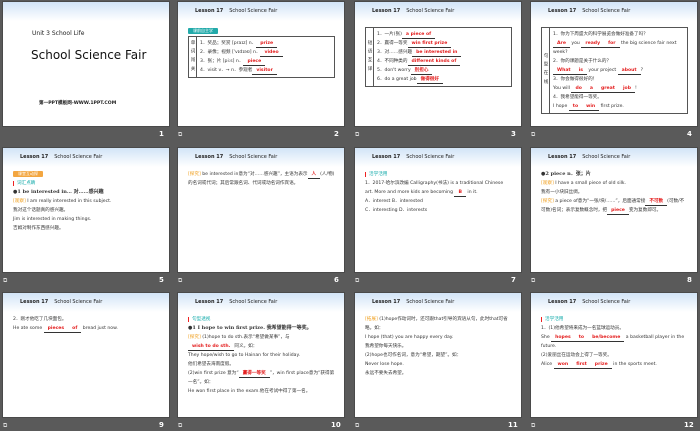  I want to click on text-line: 4．我希望能得一等奖。, so click(618, 97).